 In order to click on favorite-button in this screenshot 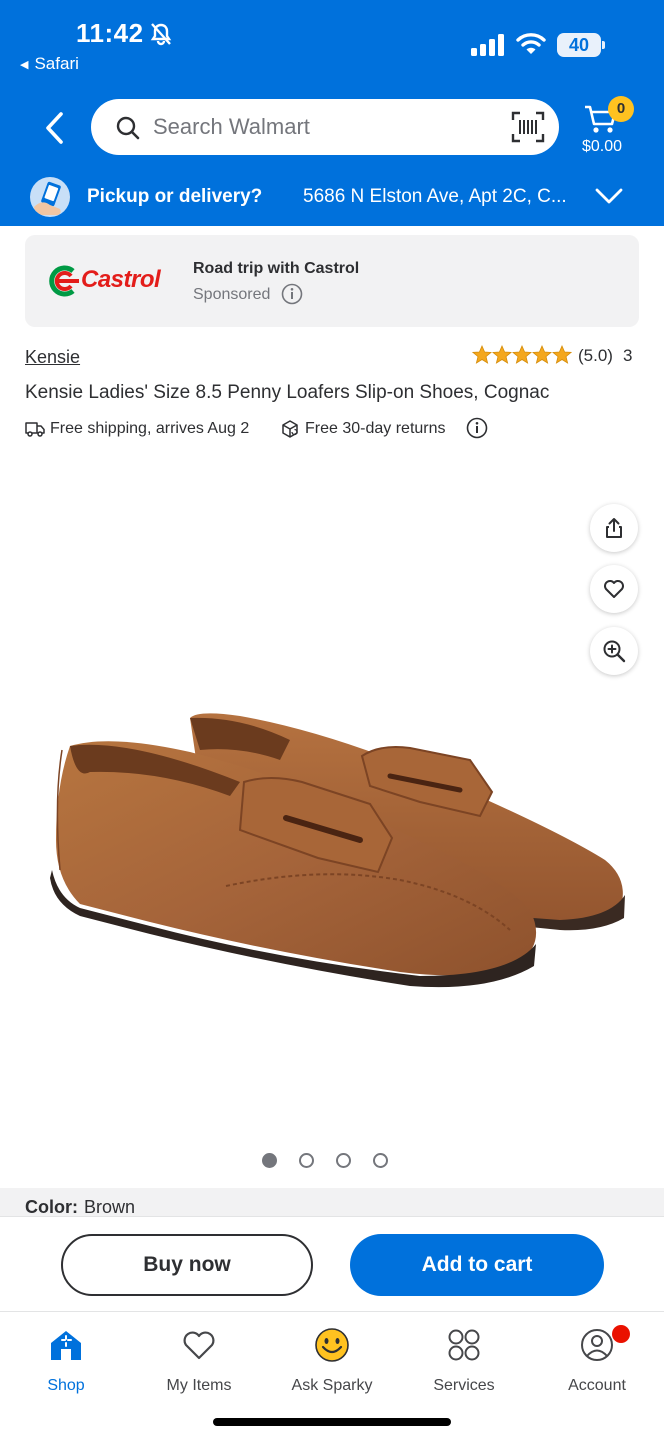, I will do `click(614, 589)`.